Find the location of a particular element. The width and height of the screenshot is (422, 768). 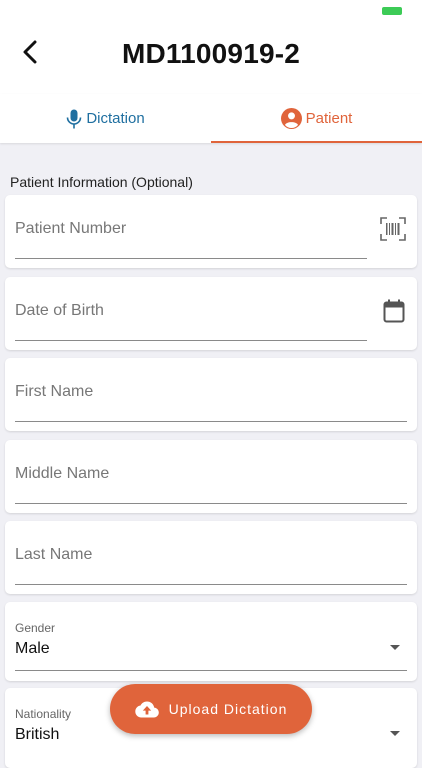

section-label: Patient Information (Optional) is located at coordinates (101, 182).